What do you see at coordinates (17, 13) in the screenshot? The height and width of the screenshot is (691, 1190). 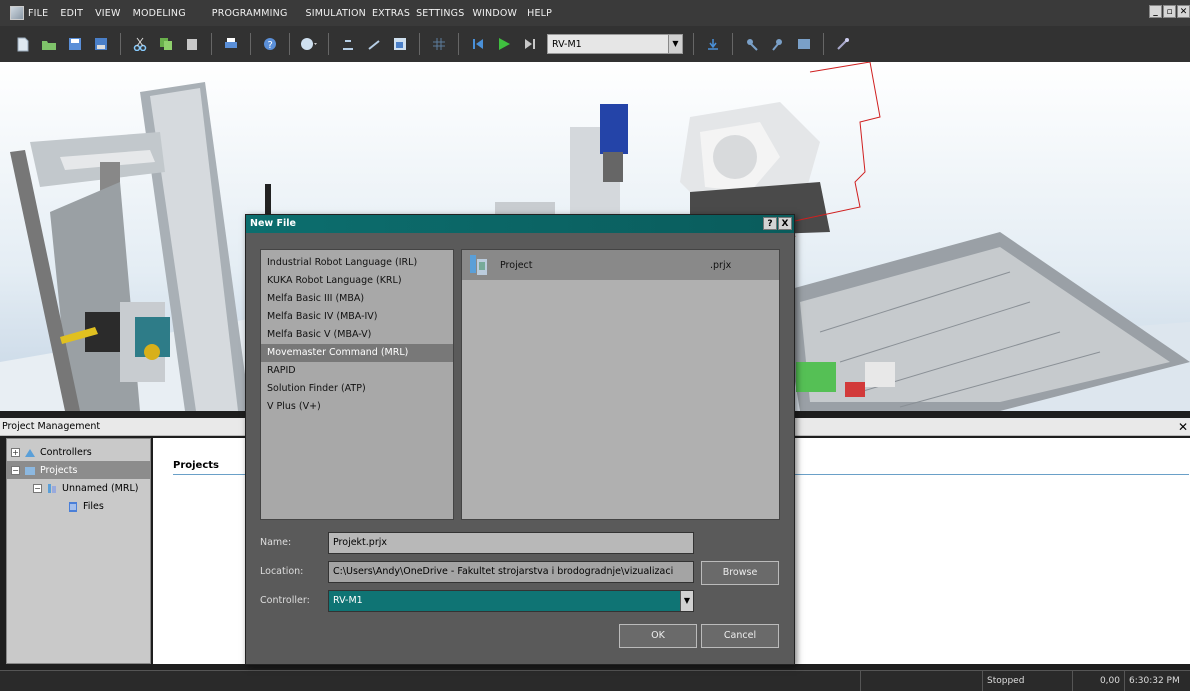 I see `app-icon` at bounding box center [17, 13].